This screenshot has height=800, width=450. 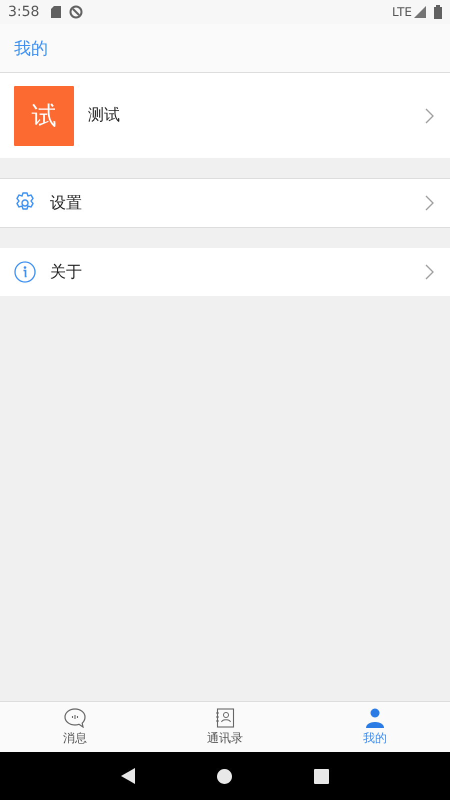 What do you see at coordinates (224, 776) in the screenshot?
I see `home-icon` at bounding box center [224, 776].